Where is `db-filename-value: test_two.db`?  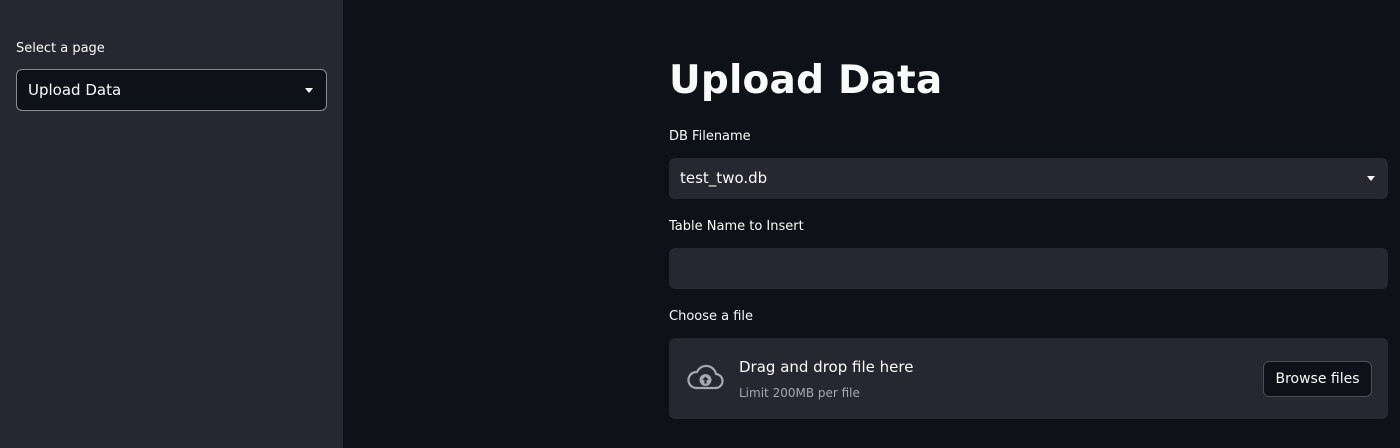
db-filename-value: test_two.db is located at coordinates (724, 178).